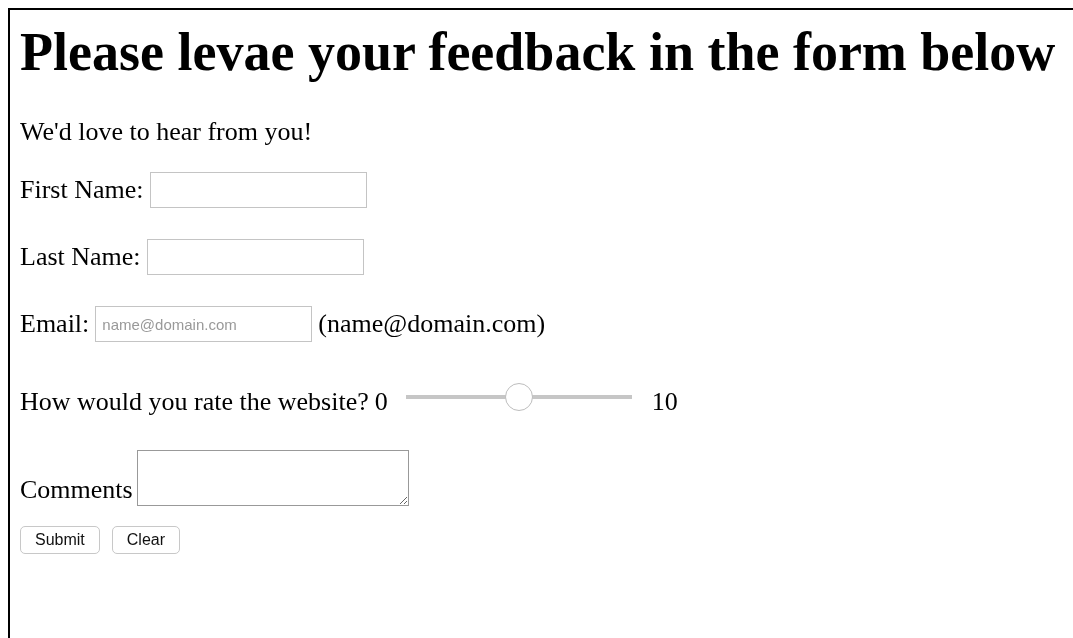 The image size is (1073, 638). I want to click on max-label: 10, so click(664, 402).